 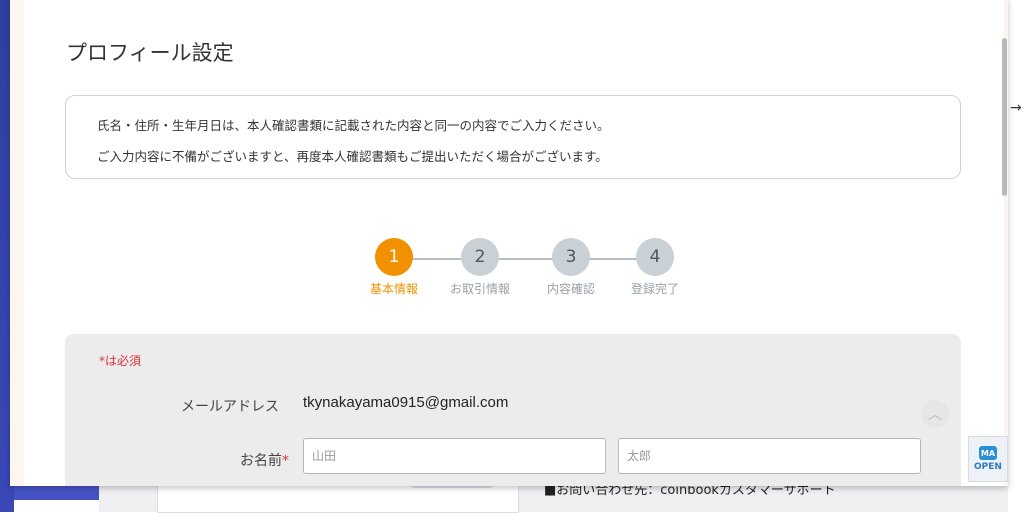 I want to click on step-3: 3 内容確認, so click(x=571, y=267).